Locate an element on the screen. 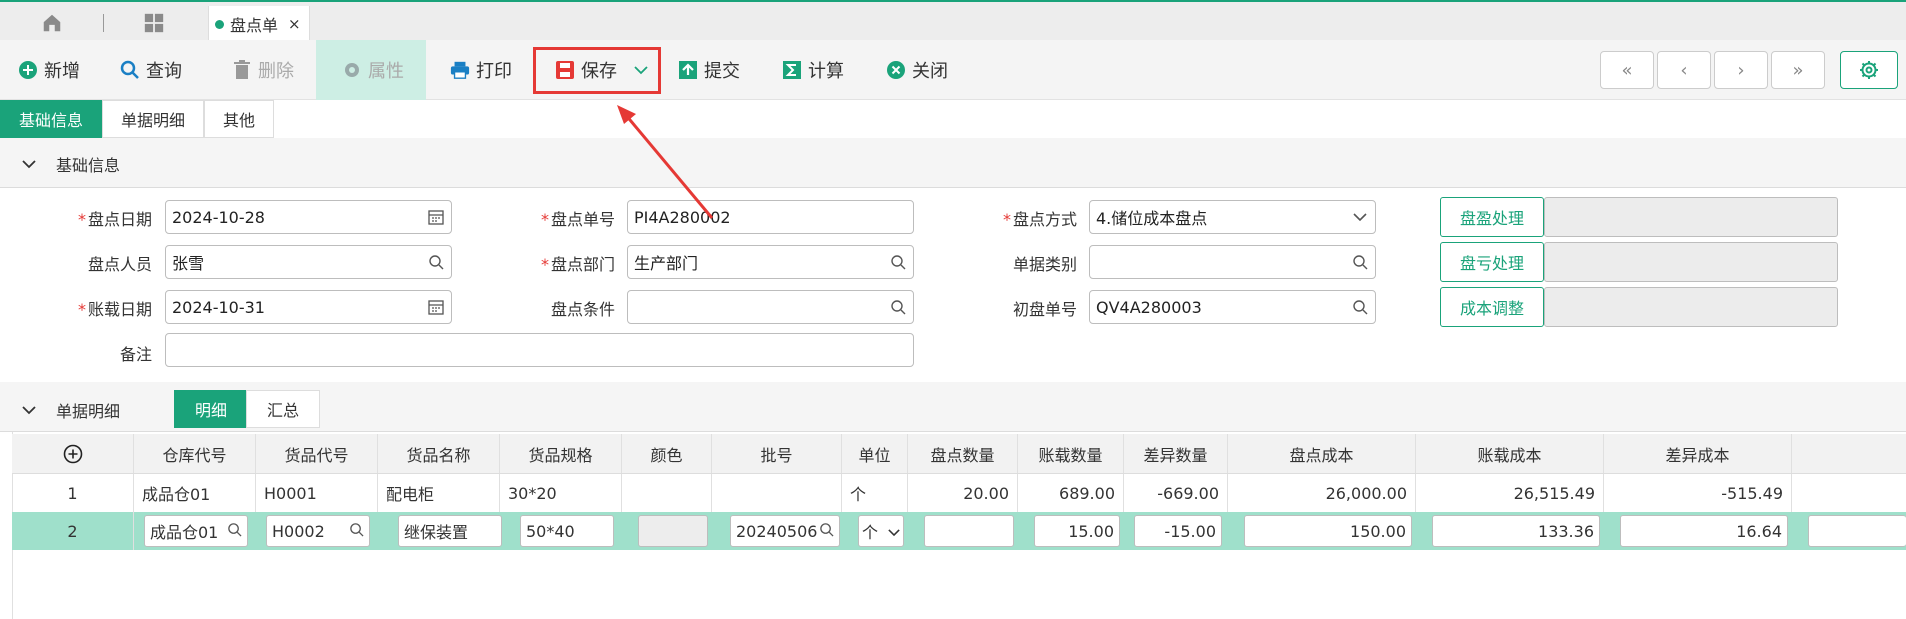 The height and width of the screenshot is (619, 1906). person-field: 张雪 is located at coordinates (308, 262).